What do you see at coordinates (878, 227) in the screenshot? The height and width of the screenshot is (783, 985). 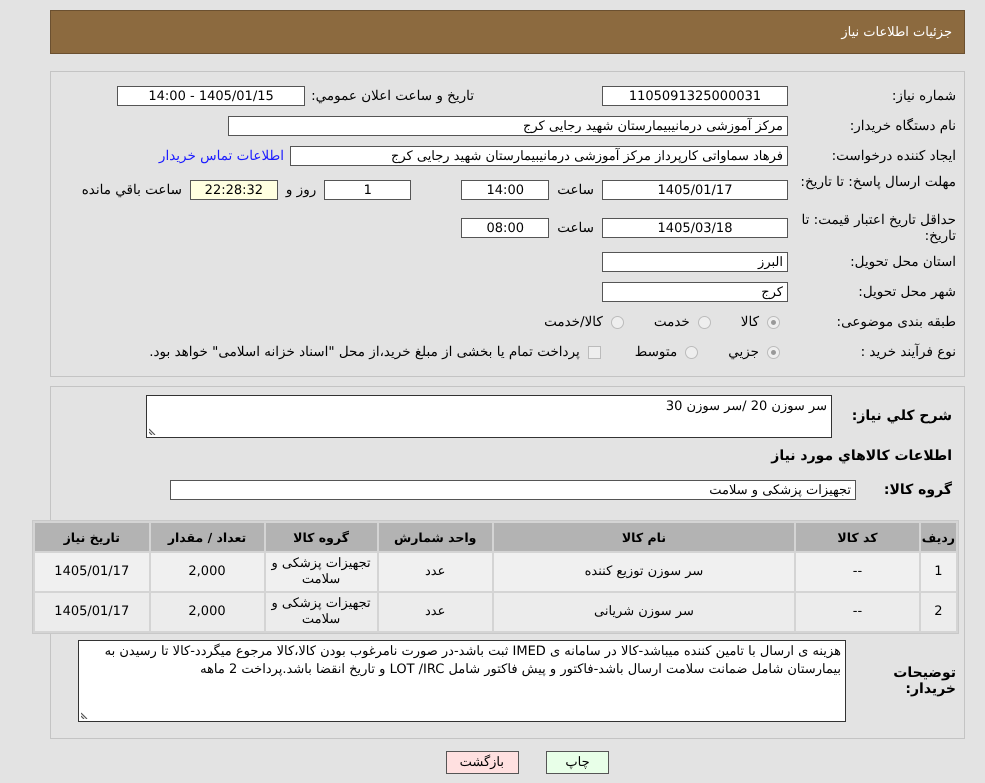 I see `field-label: حداقل تاریخ اعتبار قیمت: تا تاریخ:` at bounding box center [878, 227].